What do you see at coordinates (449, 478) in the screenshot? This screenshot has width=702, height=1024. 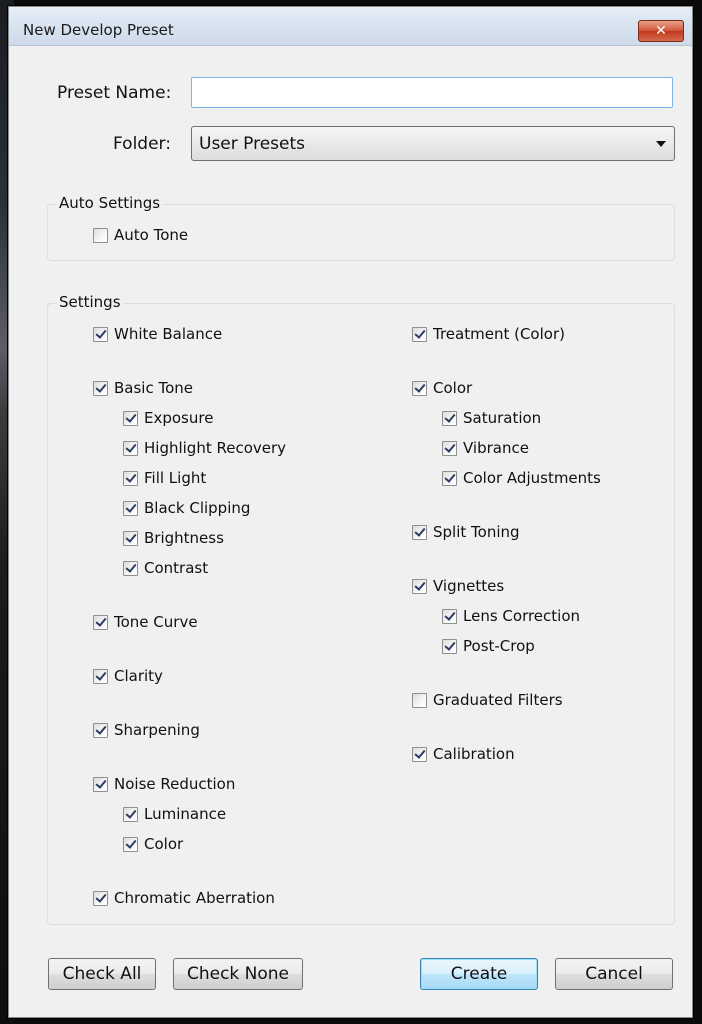 I see `color-adjustments-checkbox` at bounding box center [449, 478].